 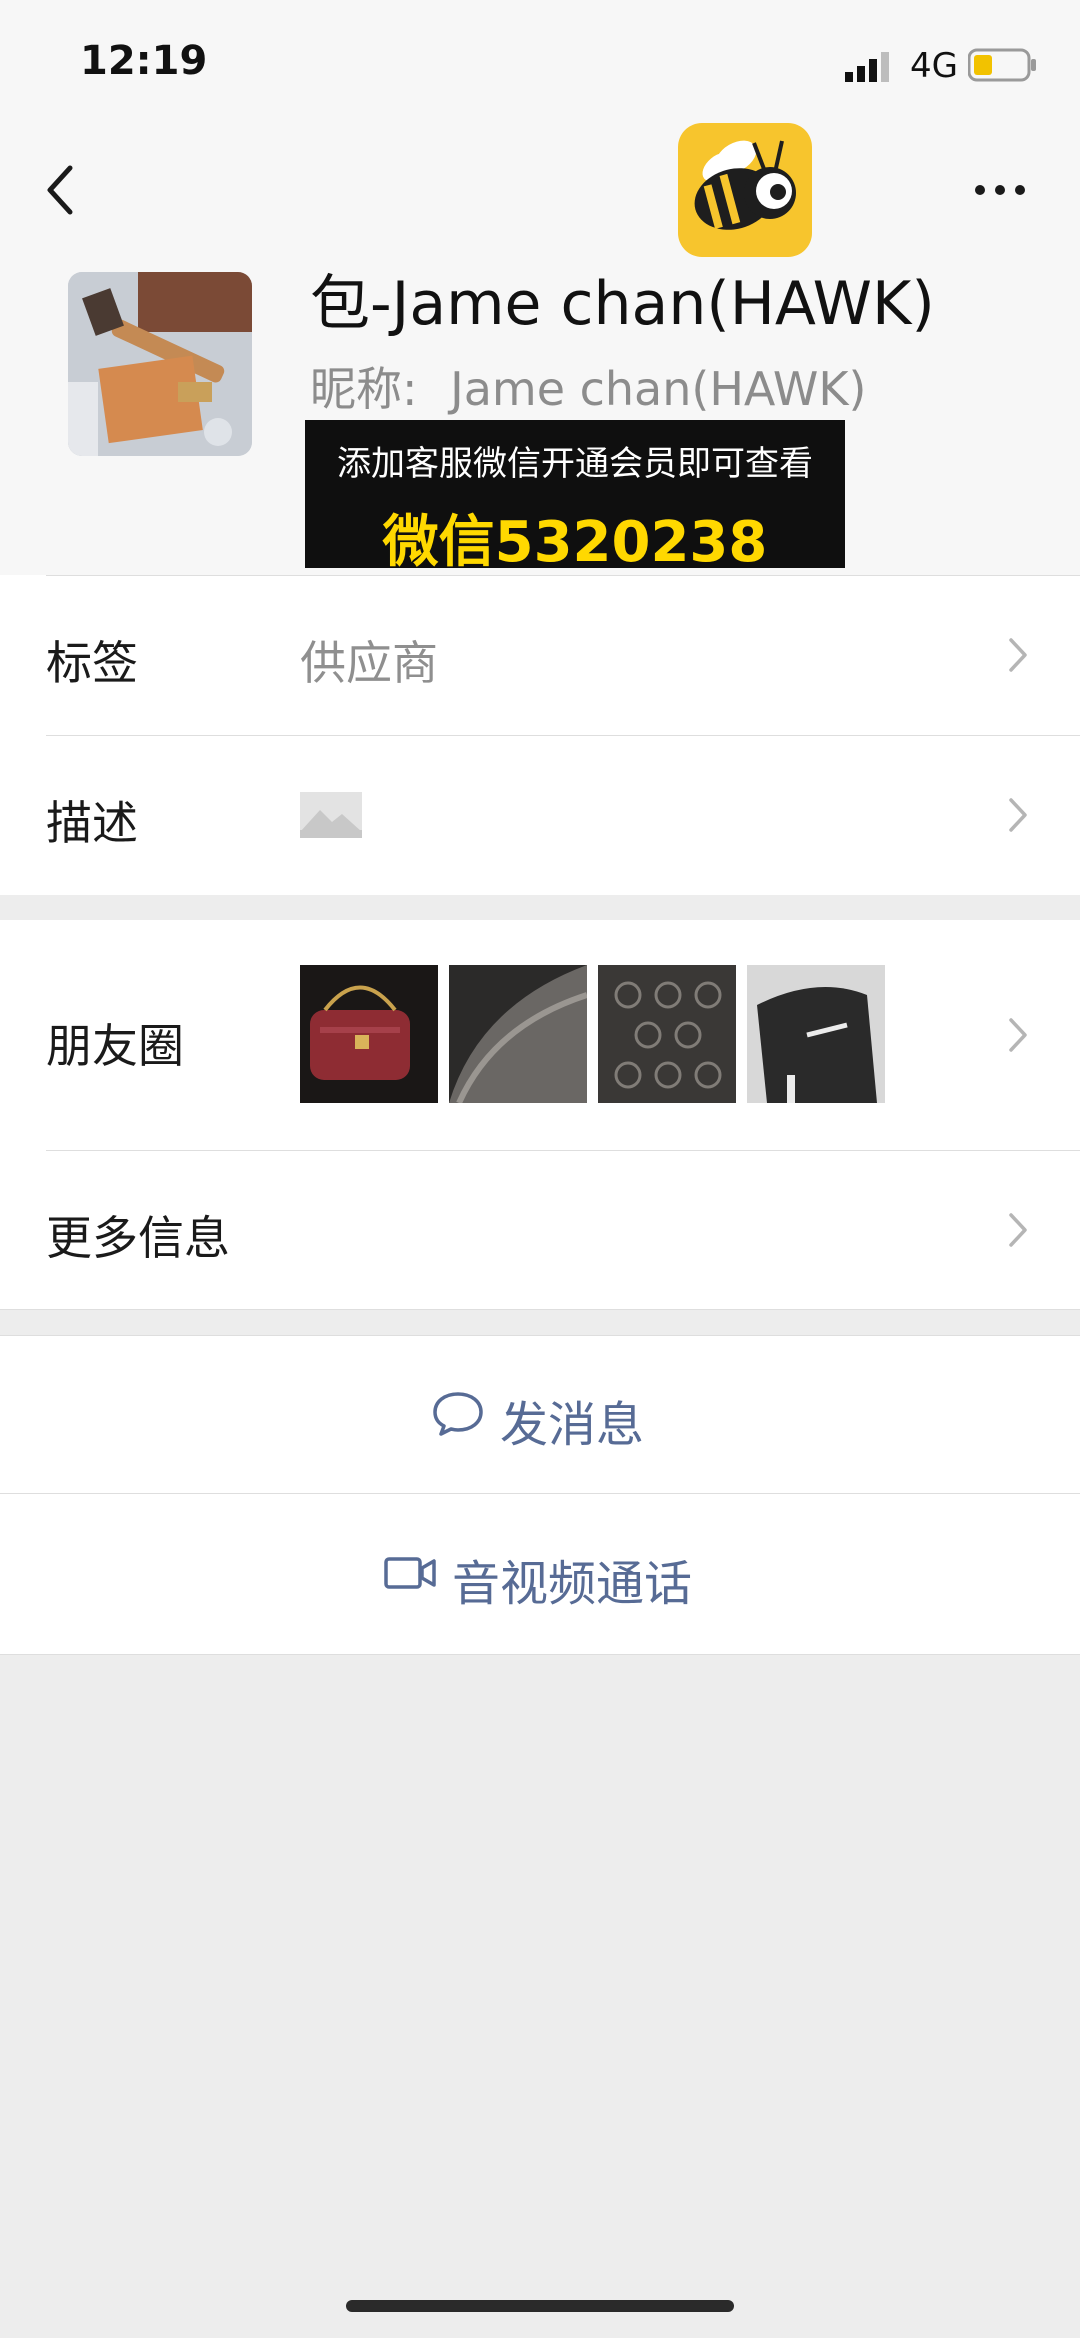 I want to click on send-message-button: 发消息, so click(x=540, y=1414).